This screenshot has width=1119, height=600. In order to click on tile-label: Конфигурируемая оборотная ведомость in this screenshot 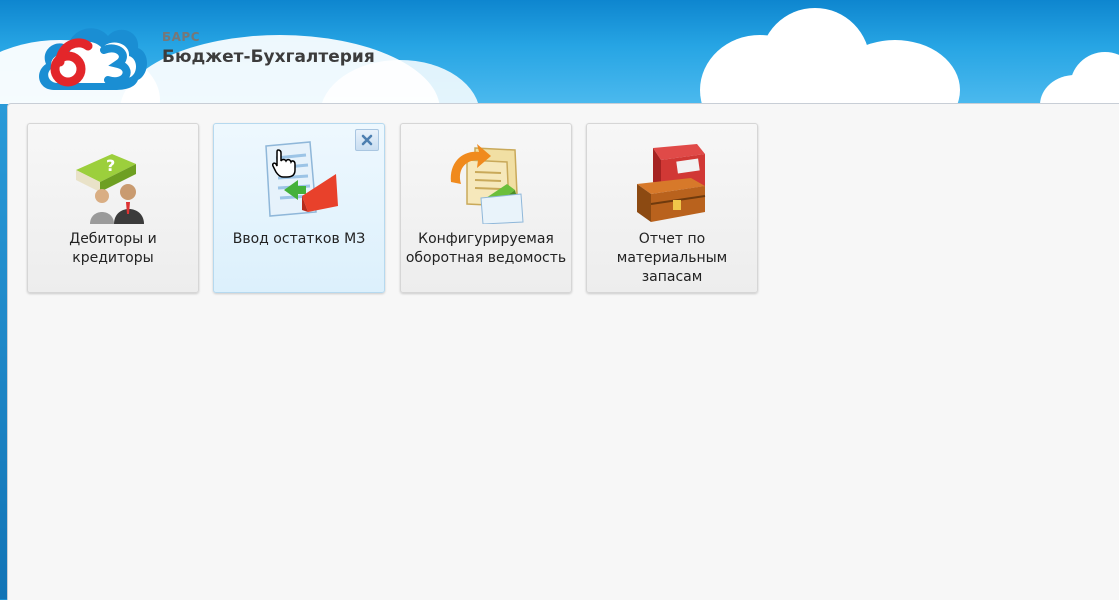, I will do `click(486, 248)`.